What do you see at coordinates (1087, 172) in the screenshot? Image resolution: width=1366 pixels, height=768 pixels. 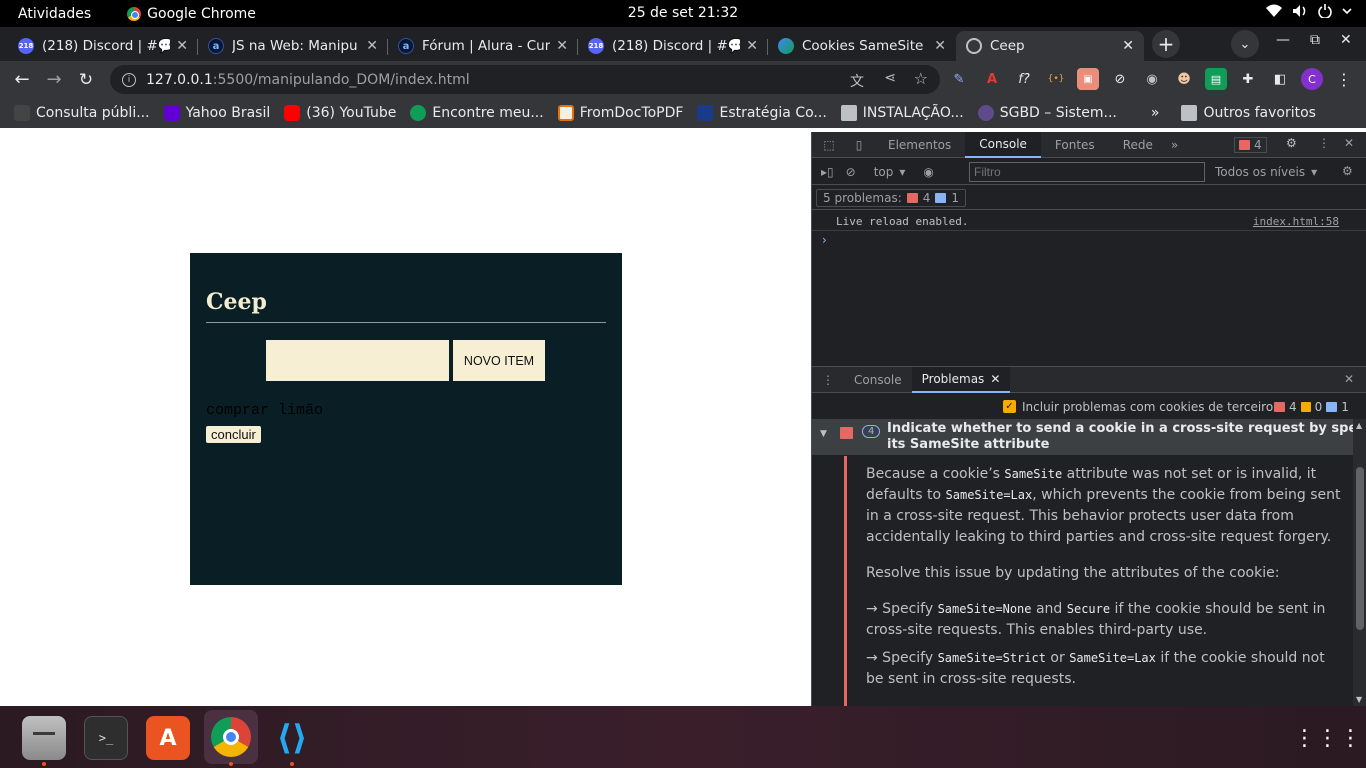 I see `console-filter-input` at bounding box center [1087, 172].